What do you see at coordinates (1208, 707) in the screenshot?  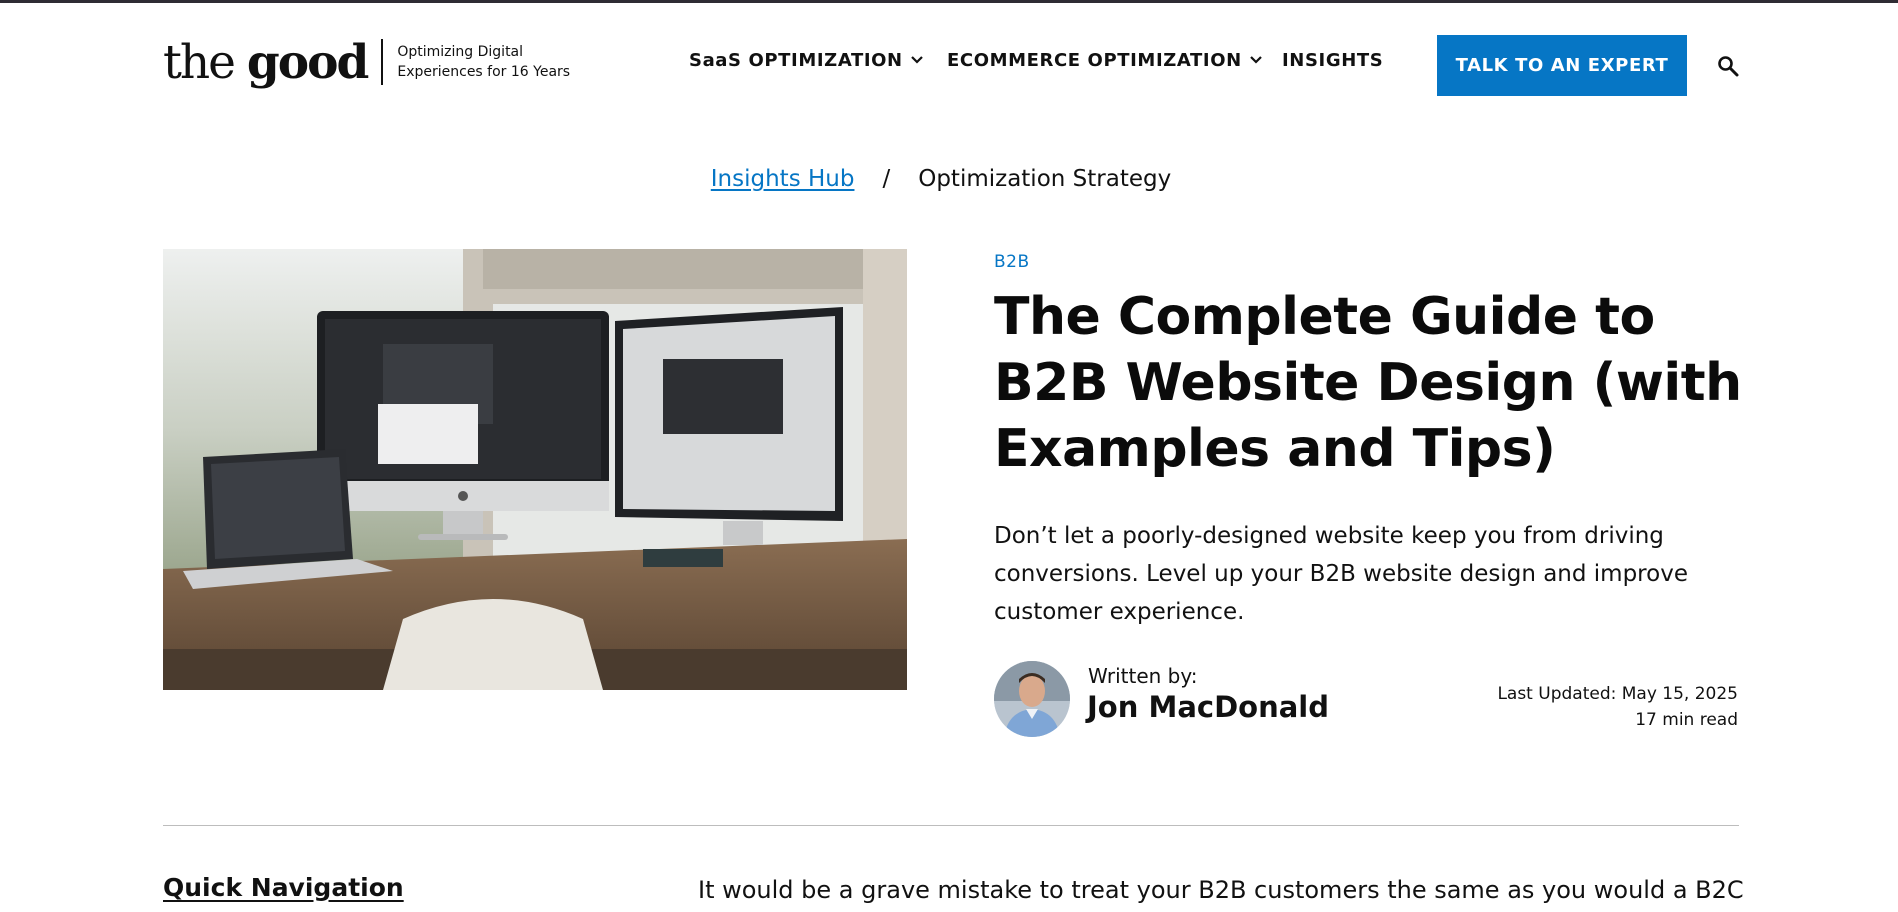 I see `author-name: Jon MacDonald` at bounding box center [1208, 707].